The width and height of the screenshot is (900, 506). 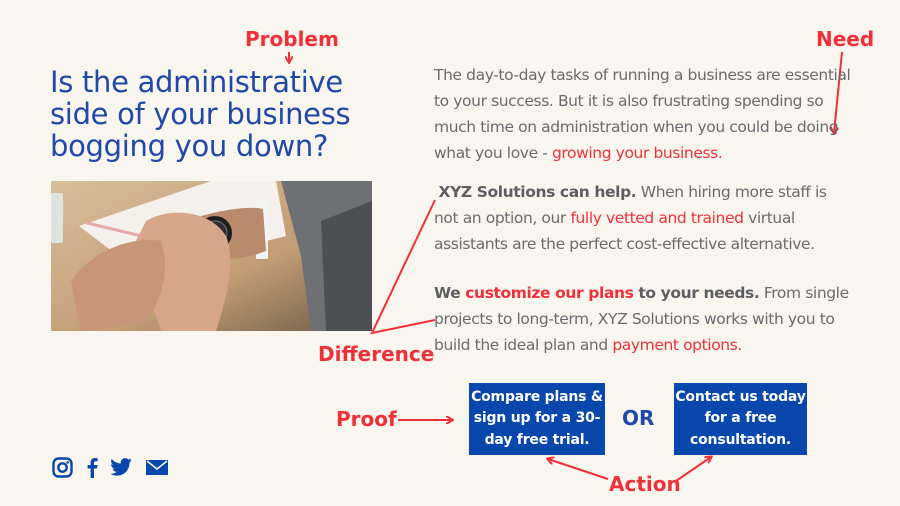 I want to click on intro-highlight: growing your business., so click(x=637, y=153).